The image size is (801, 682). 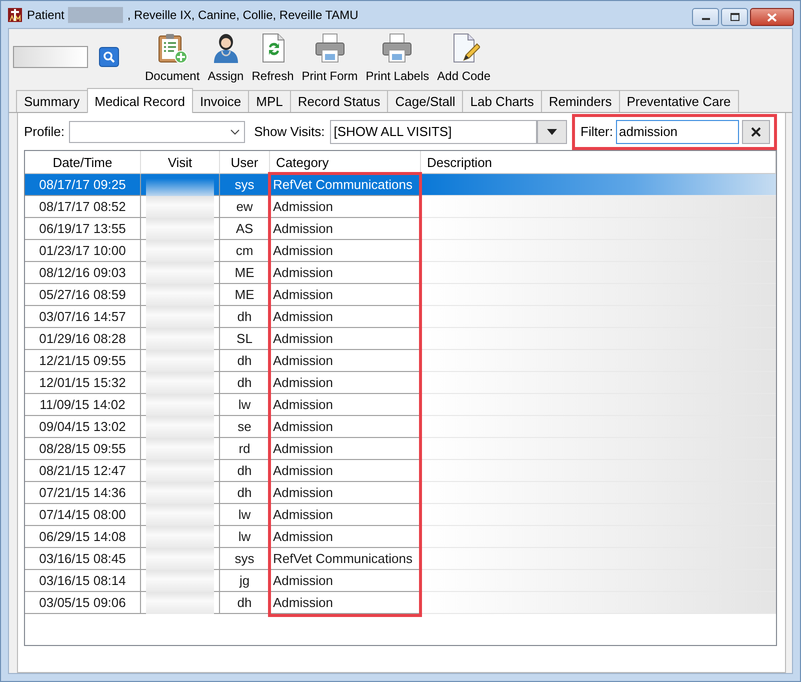 I want to click on table-cell: ew, so click(x=245, y=207).